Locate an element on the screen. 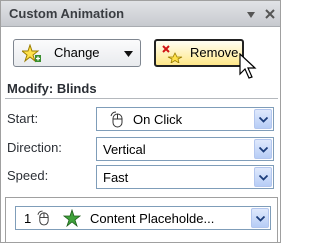  modify-heading: Modify: Blinds is located at coordinates (52, 88).